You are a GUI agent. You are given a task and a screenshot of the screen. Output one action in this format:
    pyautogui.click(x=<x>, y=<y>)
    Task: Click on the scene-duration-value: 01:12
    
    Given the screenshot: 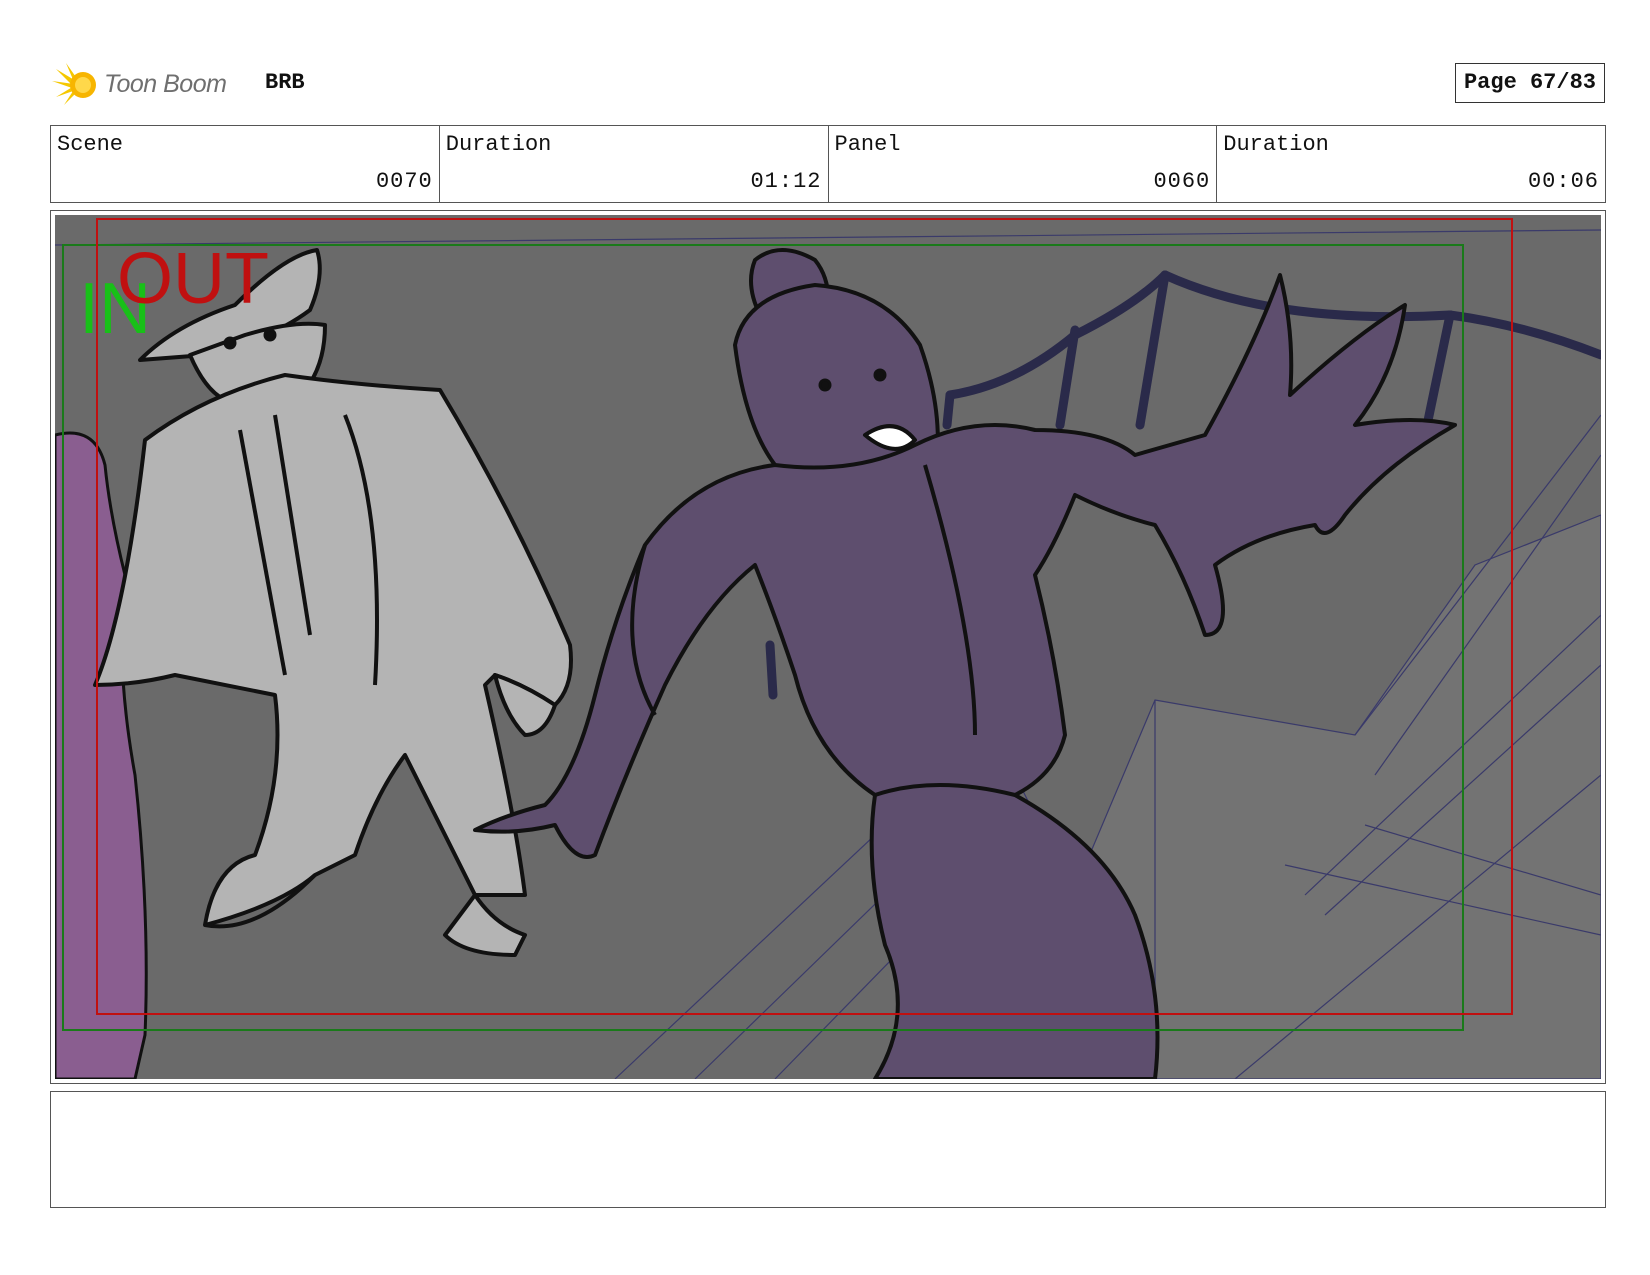 What is the action you would take?
    pyautogui.click(x=786, y=181)
    